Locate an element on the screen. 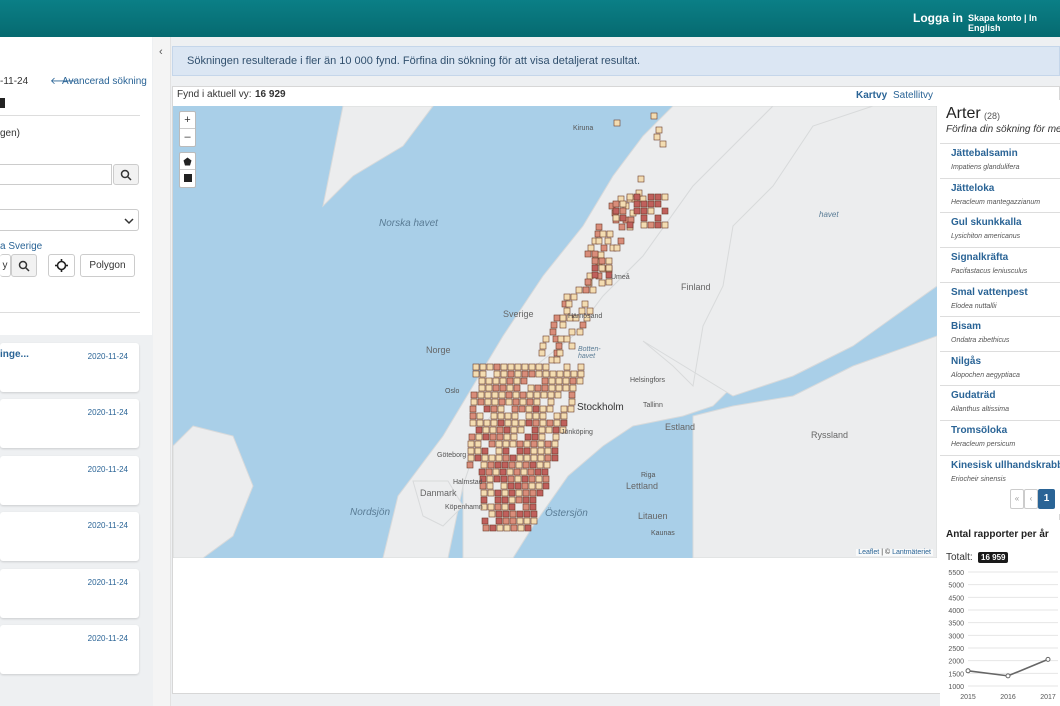  draw-rectangle-button is located at coordinates (187, 178).